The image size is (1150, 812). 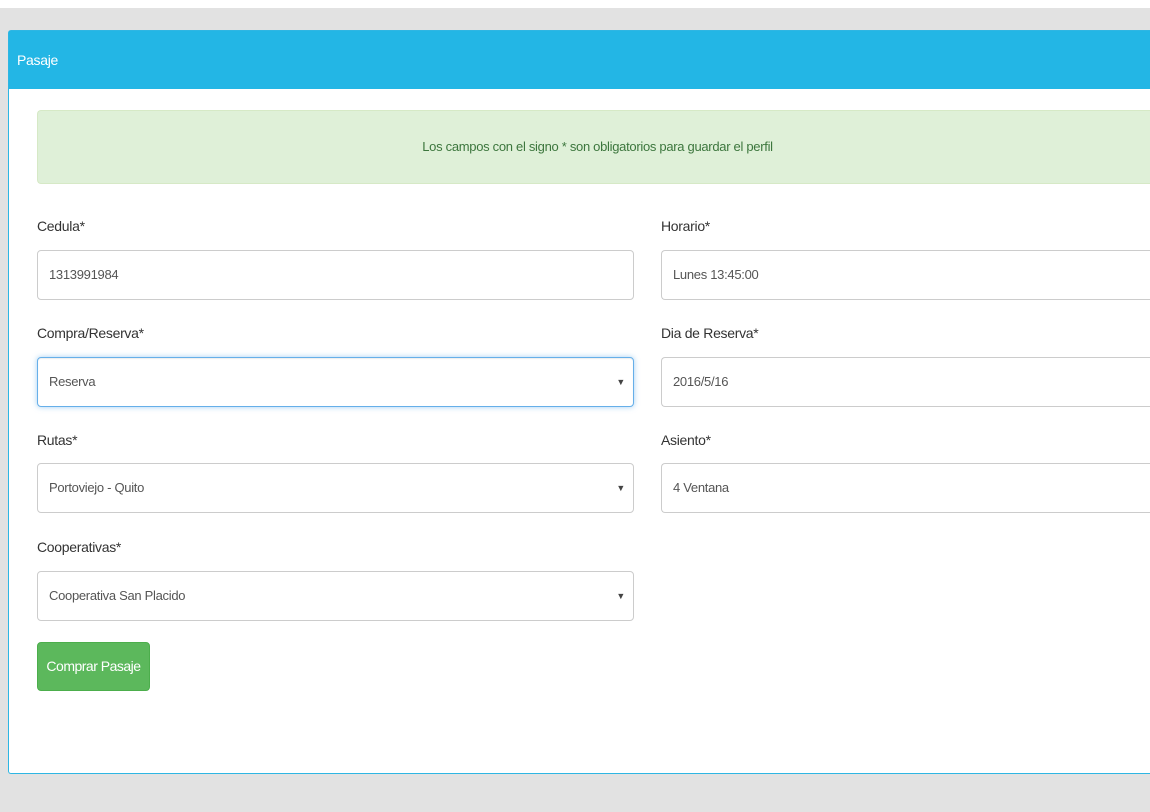 What do you see at coordinates (61, 226) in the screenshot?
I see `cedula-label: Cedula*` at bounding box center [61, 226].